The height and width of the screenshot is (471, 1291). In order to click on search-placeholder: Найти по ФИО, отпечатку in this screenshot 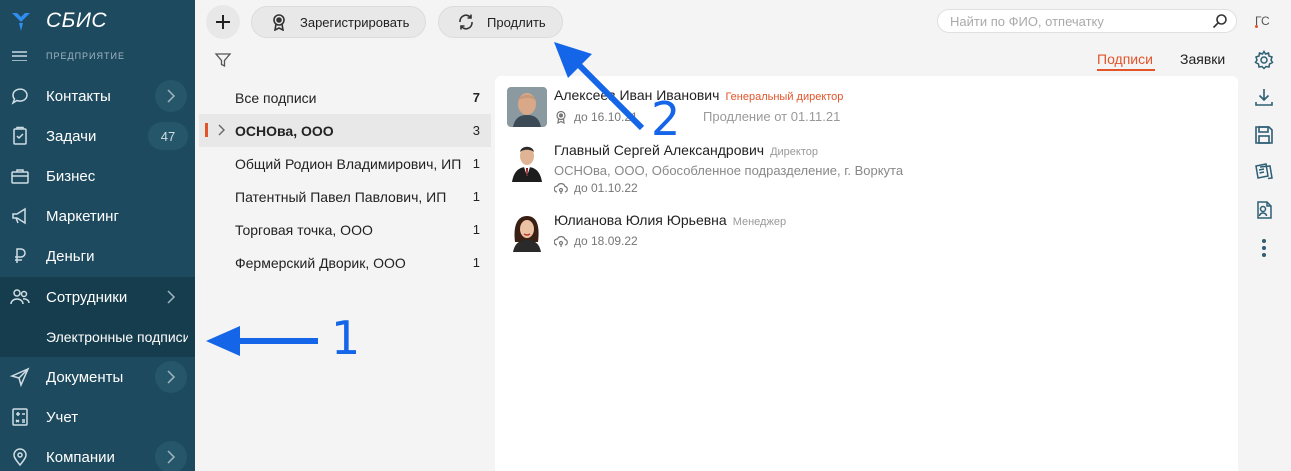, I will do `click(1027, 21)`.